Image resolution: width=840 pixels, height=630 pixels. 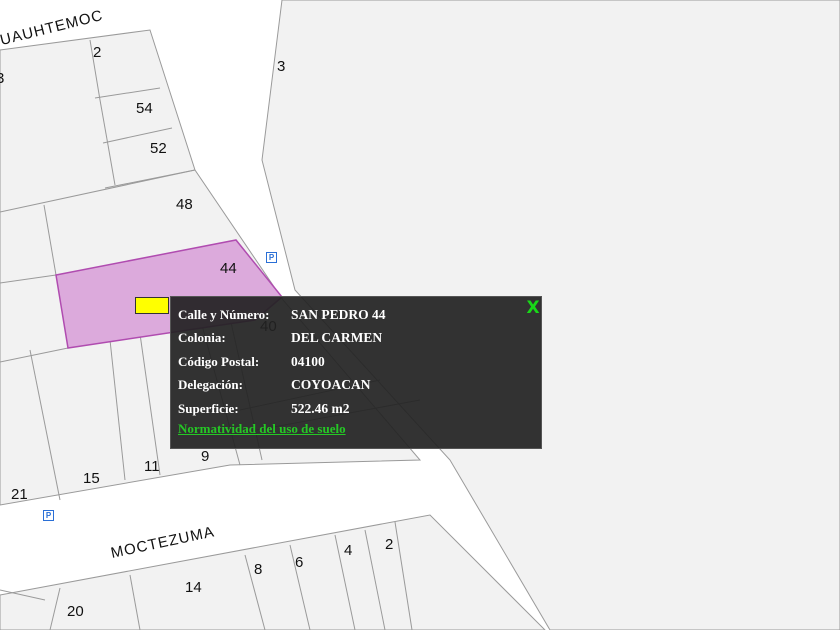 What do you see at coordinates (202, 338) in the screenshot?
I see `colonia-label: Colonia:` at bounding box center [202, 338].